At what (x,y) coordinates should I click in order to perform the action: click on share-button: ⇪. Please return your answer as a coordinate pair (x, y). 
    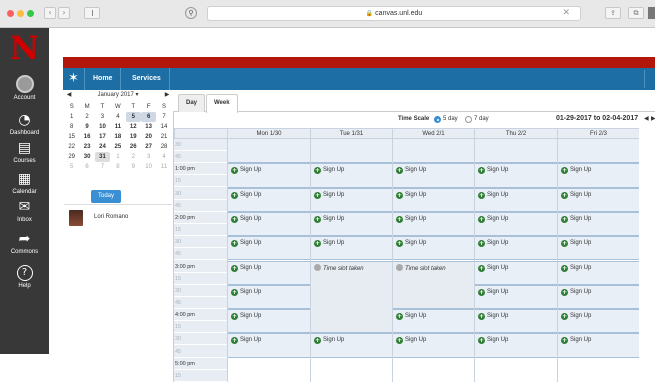
    Looking at the image, I should click on (613, 13).